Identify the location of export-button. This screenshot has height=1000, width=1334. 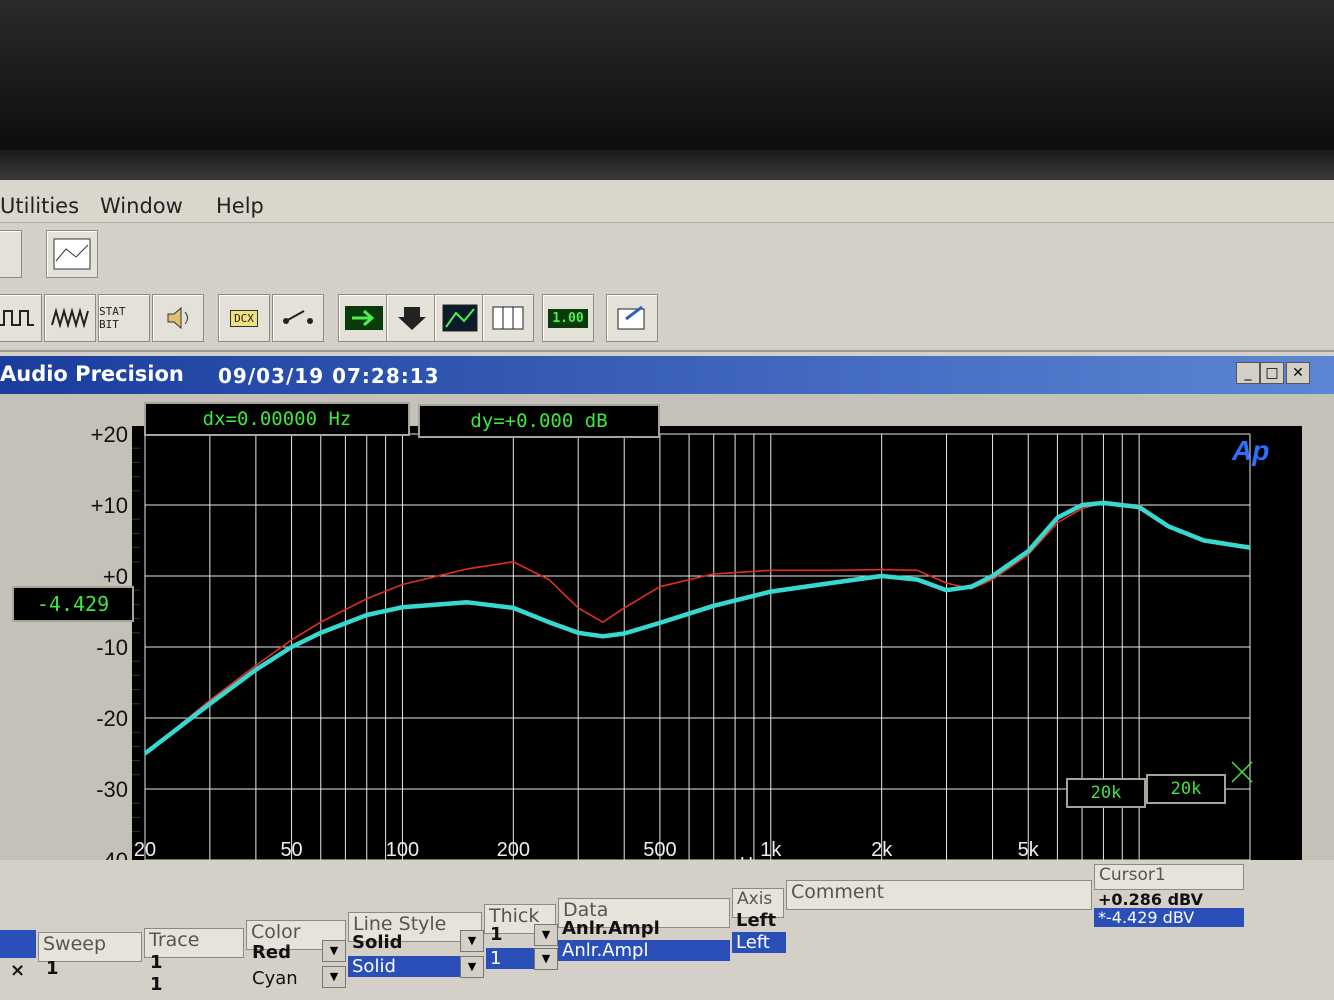
(632, 318).